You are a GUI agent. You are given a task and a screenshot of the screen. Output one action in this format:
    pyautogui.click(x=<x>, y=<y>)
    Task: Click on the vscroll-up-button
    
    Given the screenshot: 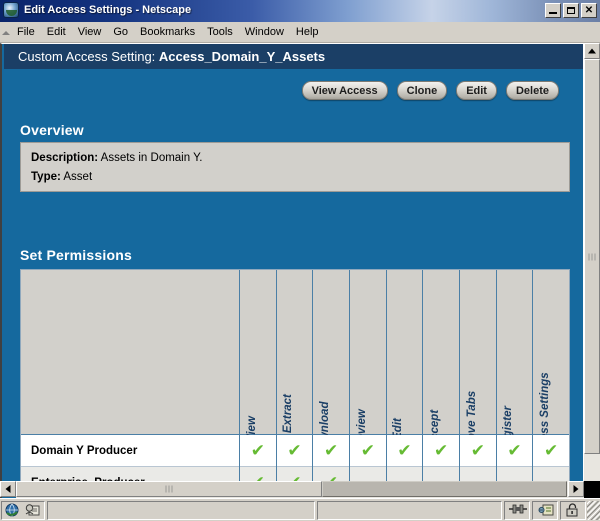 What is the action you would take?
    pyautogui.click(x=592, y=51)
    